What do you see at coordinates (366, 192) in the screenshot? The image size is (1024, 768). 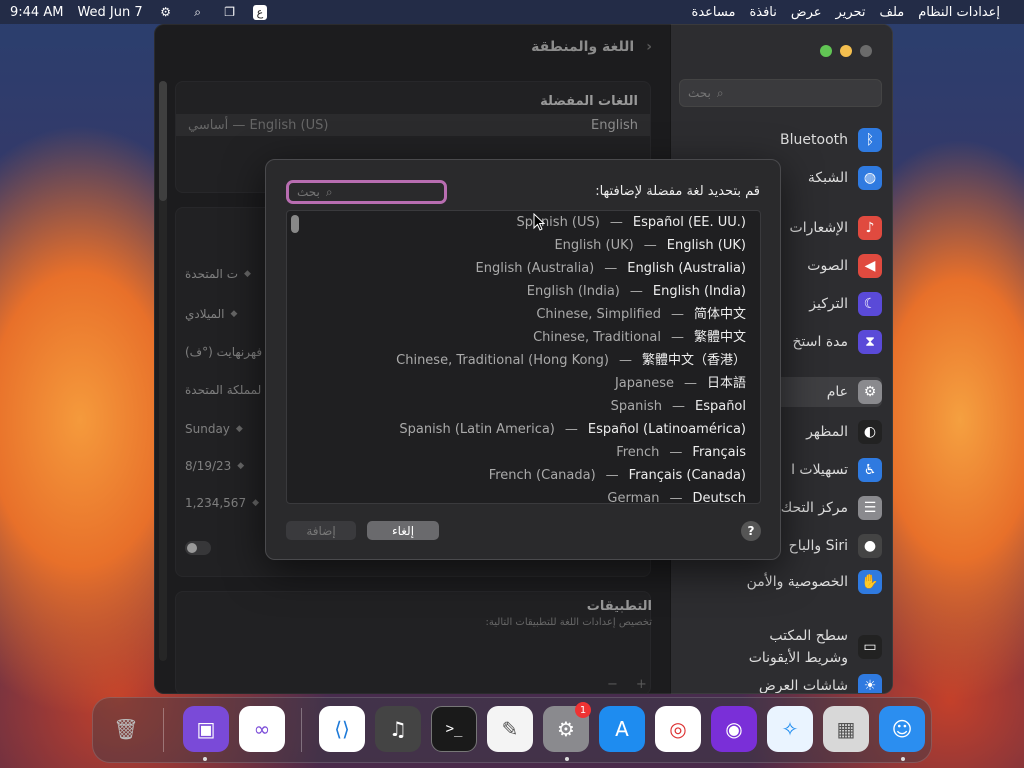 I see `language-search-input: ⌕ بحث` at bounding box center [366, 192].